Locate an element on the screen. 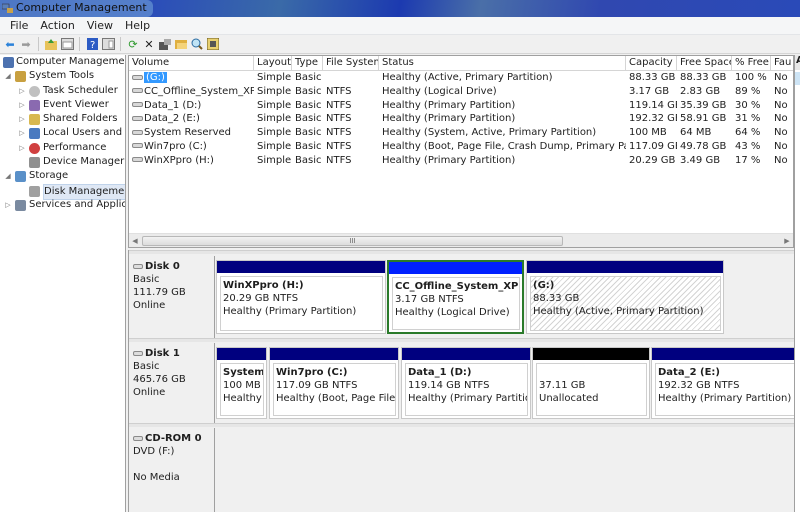  column-header-file-system: File System is located at coordinates (351, 63).